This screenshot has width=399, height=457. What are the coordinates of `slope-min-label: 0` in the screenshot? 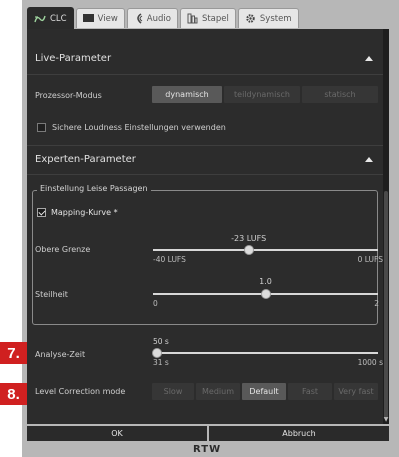 It's located at (155, 303).